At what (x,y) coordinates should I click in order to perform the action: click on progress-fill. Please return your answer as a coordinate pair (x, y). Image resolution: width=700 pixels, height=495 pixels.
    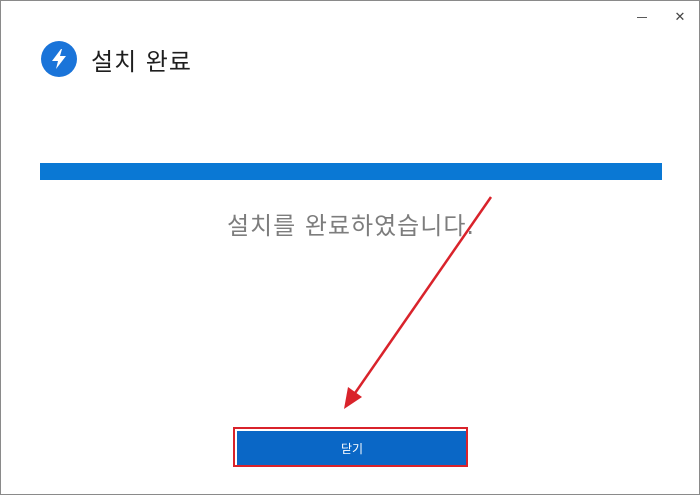
    Looking at the image, I should click on (351, 171).